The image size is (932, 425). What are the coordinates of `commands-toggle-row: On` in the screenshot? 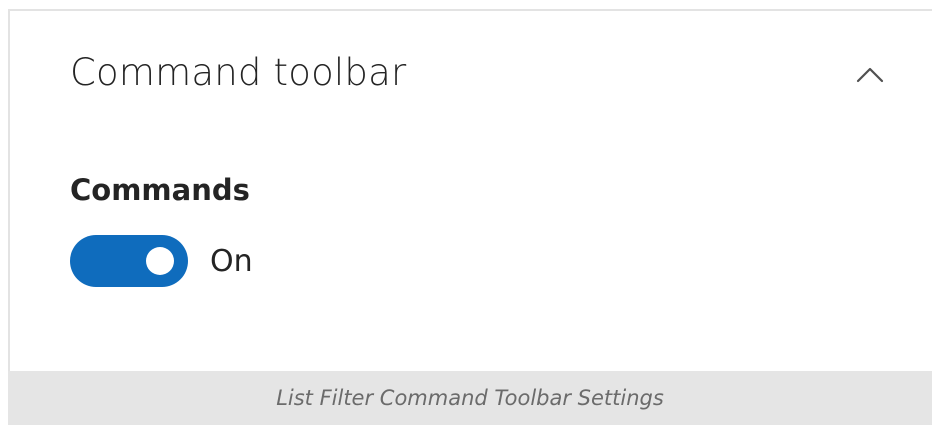 It's located at (161, 261).